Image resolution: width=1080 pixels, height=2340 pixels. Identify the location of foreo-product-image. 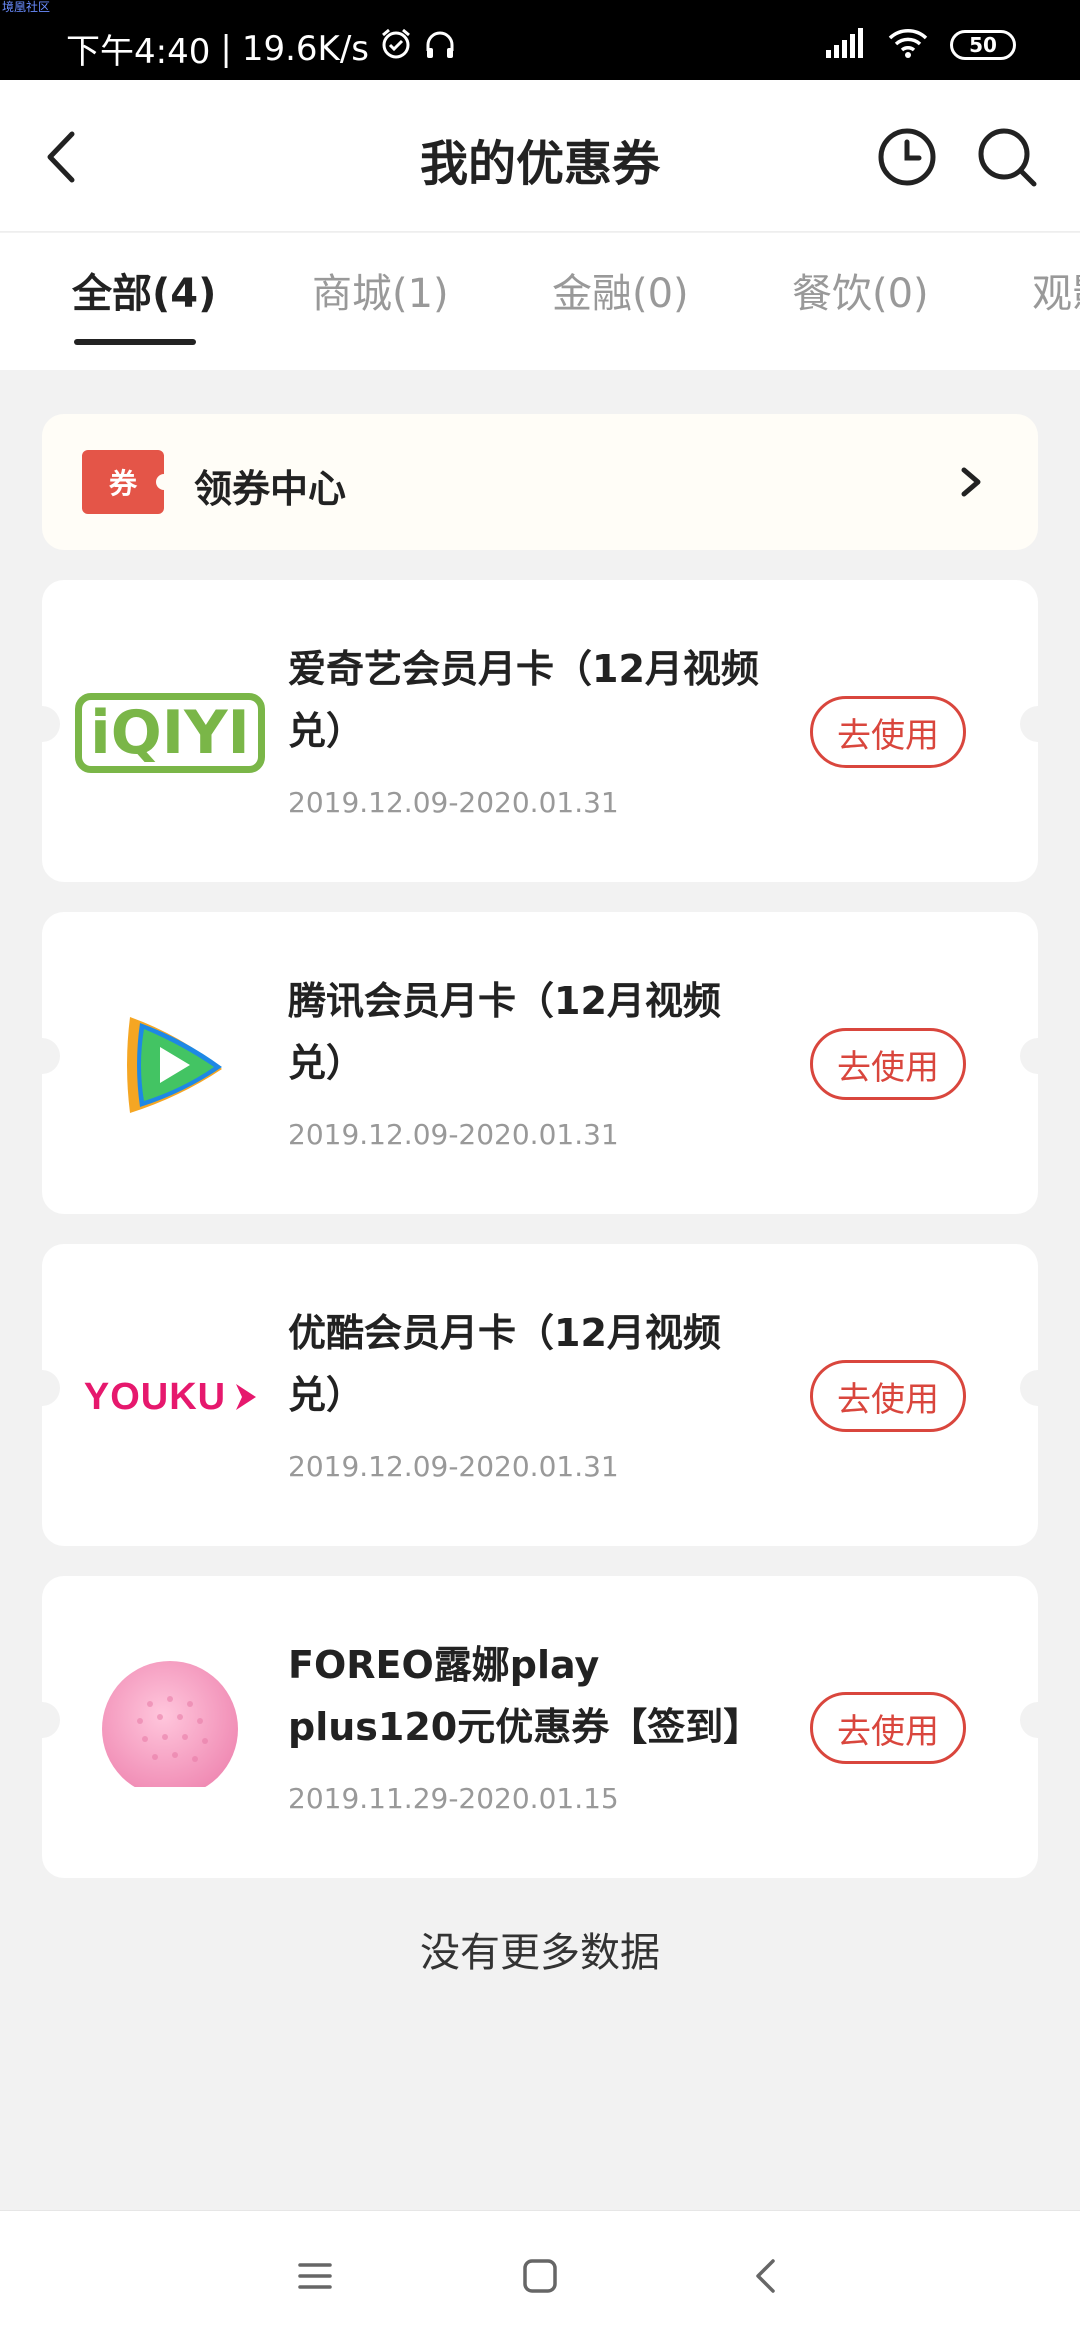
(170, 1729).